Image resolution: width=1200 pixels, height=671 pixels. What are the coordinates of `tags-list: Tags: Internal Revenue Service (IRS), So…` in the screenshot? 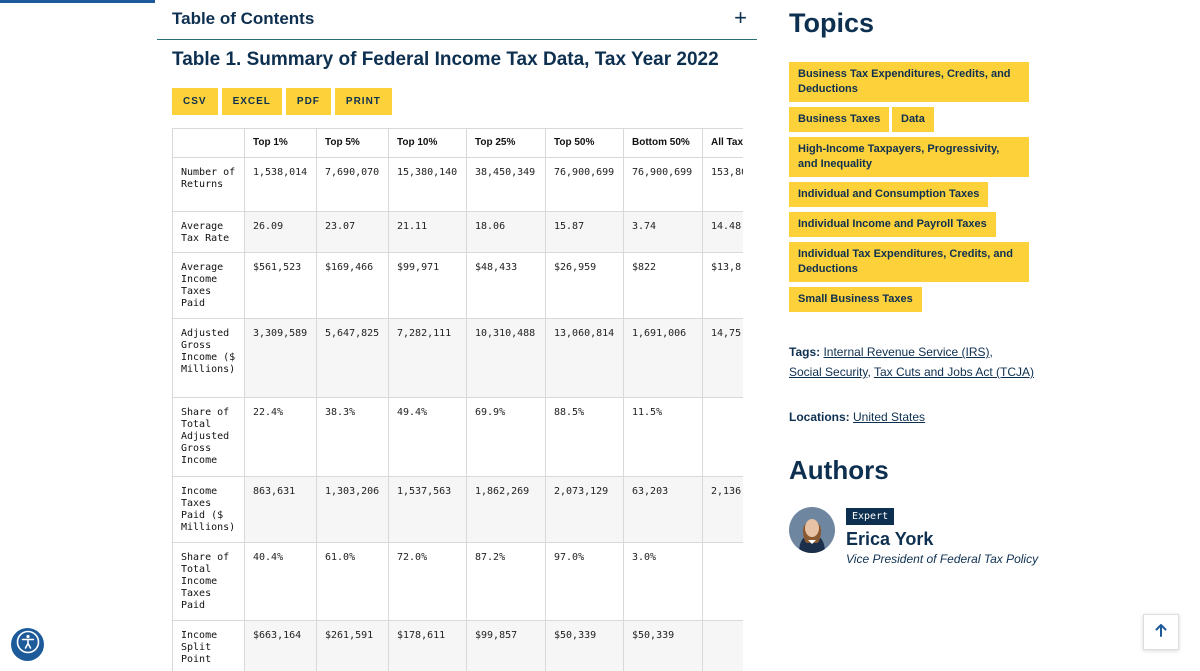 It's located at (911, 362).